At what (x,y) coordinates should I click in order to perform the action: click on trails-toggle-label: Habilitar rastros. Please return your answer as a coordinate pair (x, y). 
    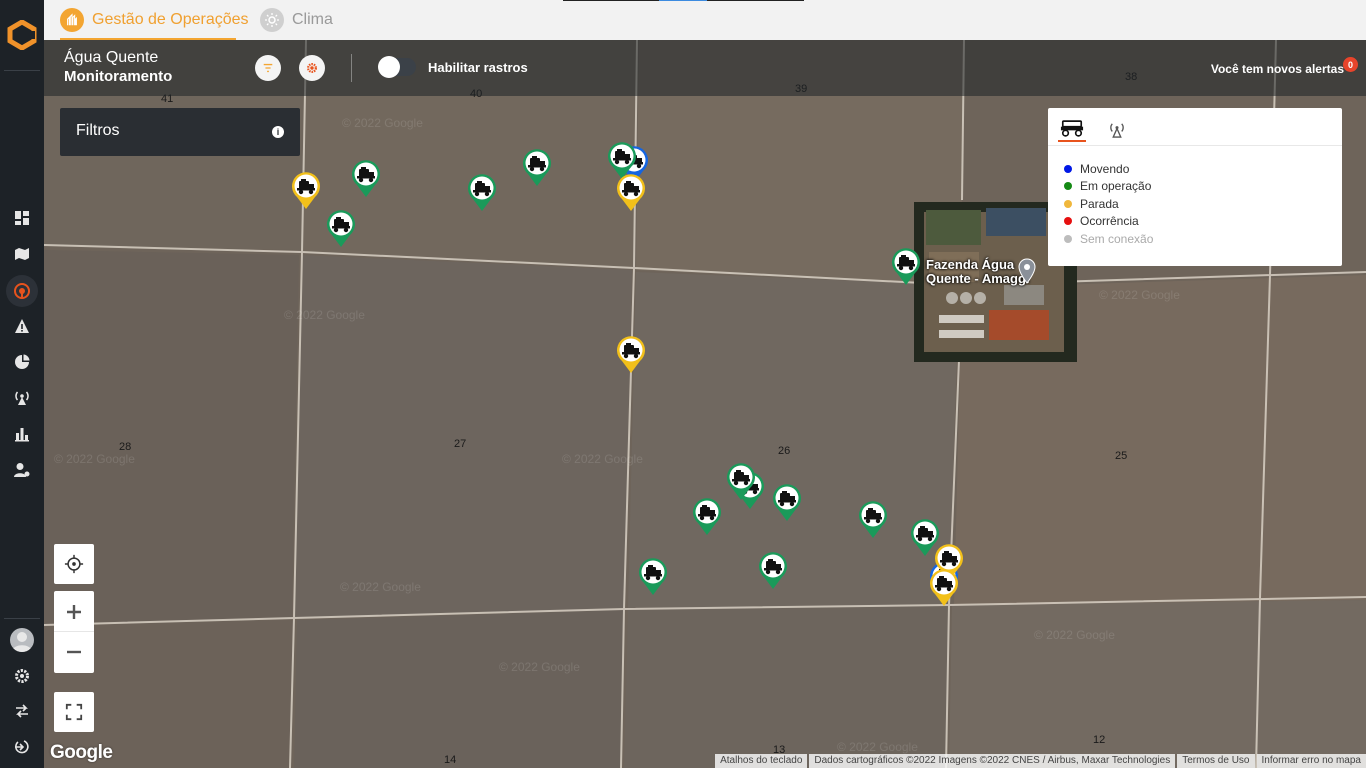
    Looking at the image, I should click on (478, 67).